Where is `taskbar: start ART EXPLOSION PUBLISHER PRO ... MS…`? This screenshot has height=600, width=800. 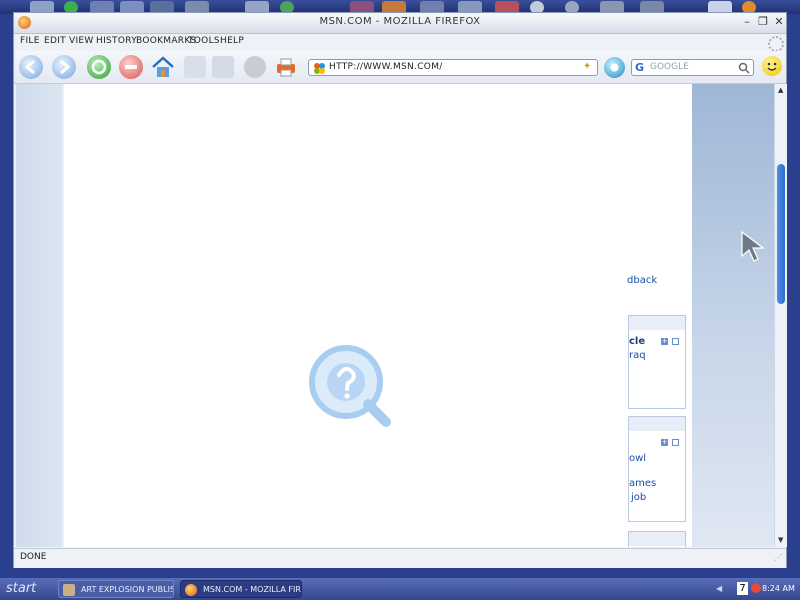 taskbar: start ART EXPLOSION PUBLISHER PRO ... MS… is located at coordinates (400, 589).